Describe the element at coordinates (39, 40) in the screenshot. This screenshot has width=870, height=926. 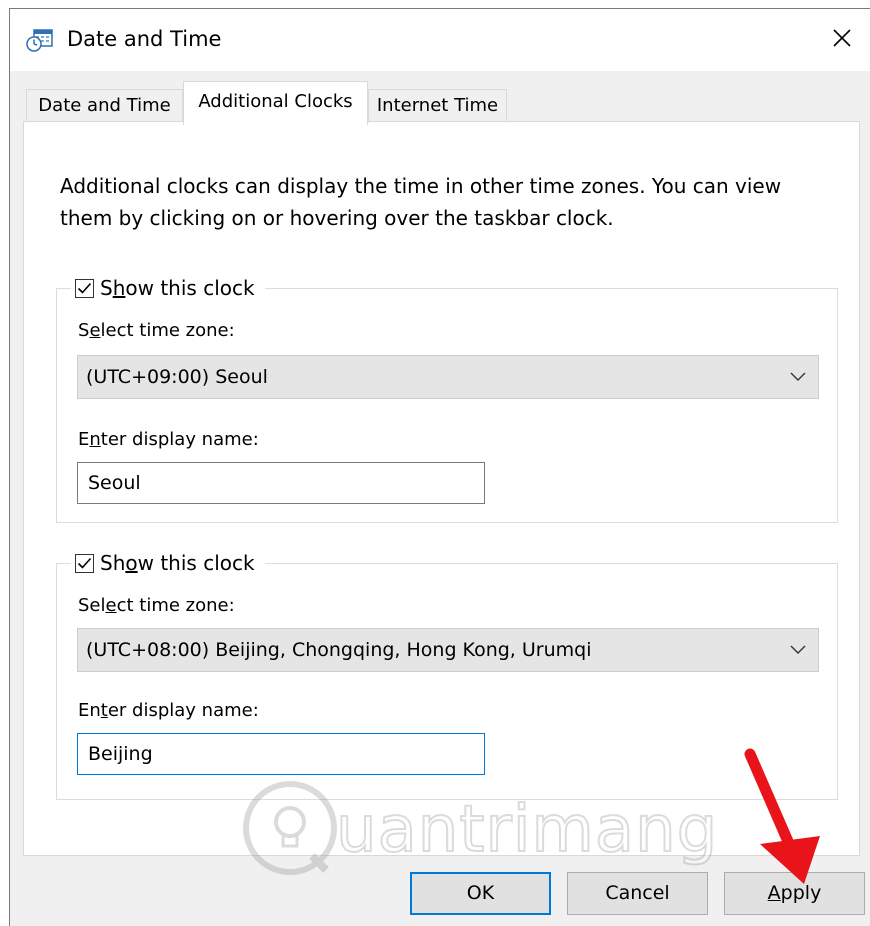
I see `date-time-app-icon` at that location.